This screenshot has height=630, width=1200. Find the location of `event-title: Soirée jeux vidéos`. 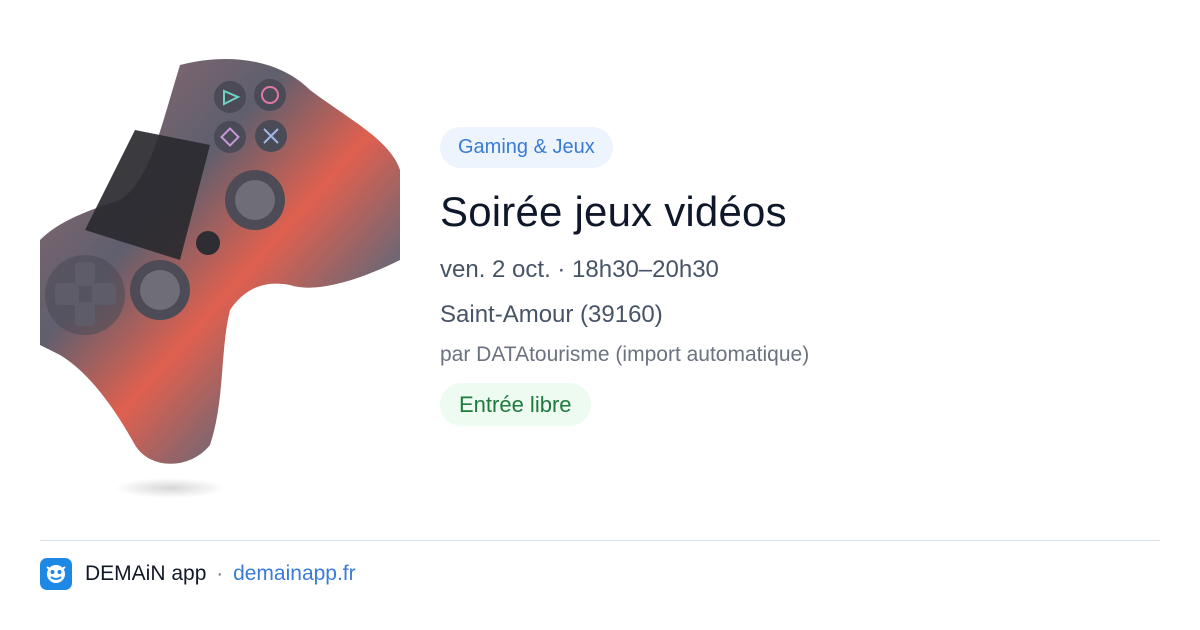

event-title: Soirée jeux vidéos is located at coordinates (613, 211).